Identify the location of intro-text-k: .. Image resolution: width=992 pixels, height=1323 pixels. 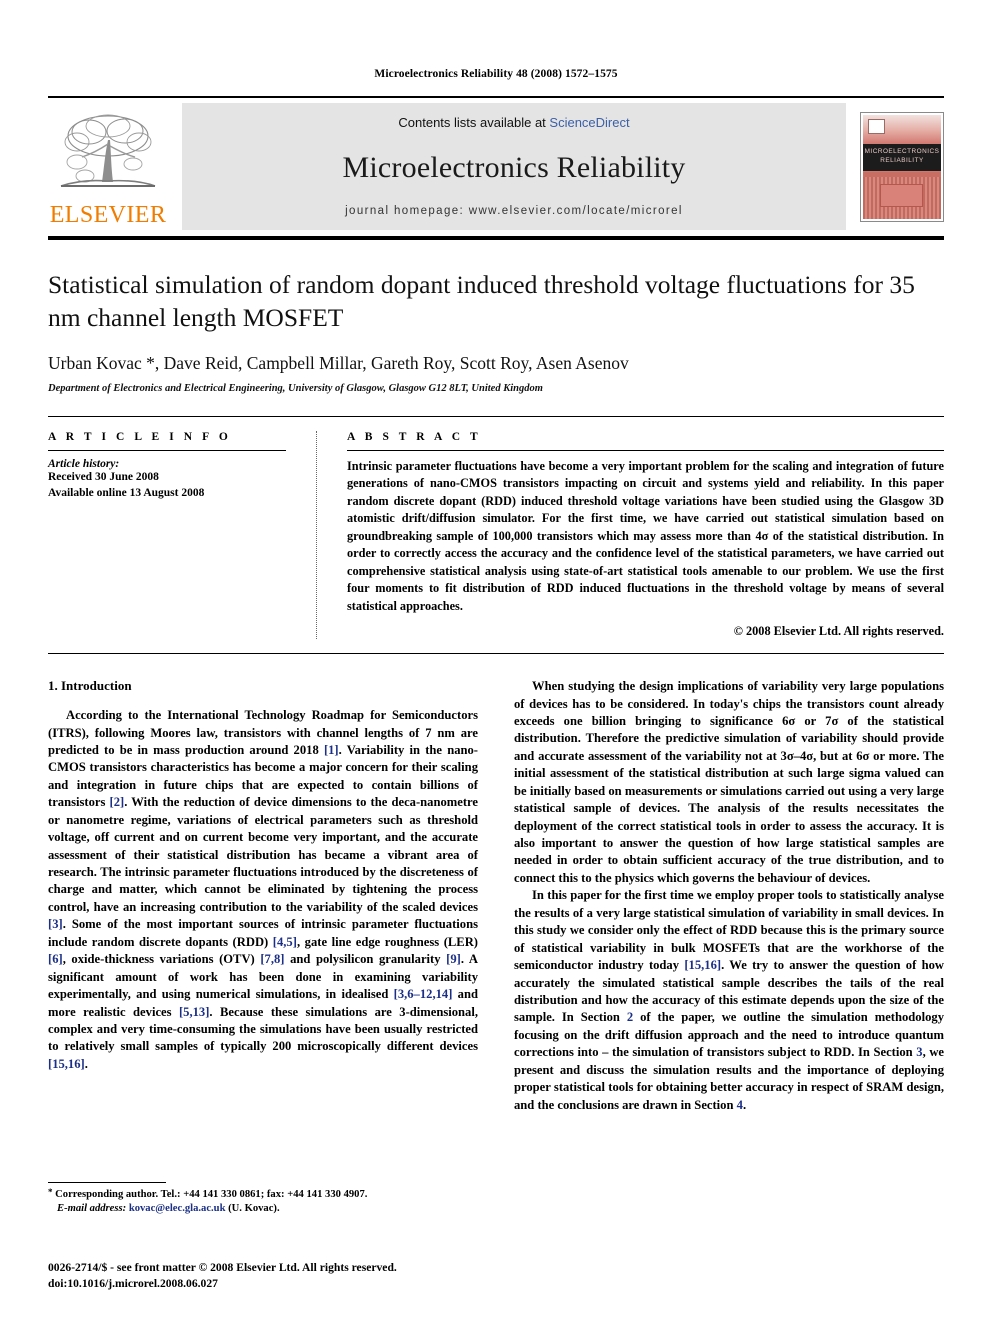
(86, 1063).